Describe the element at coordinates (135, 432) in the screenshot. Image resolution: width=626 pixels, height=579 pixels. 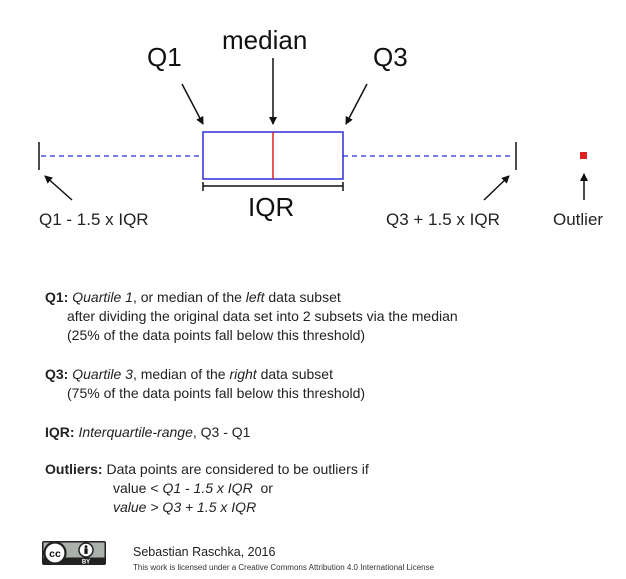
I see `iqr-italic-term: Interquartile-range` at that location.